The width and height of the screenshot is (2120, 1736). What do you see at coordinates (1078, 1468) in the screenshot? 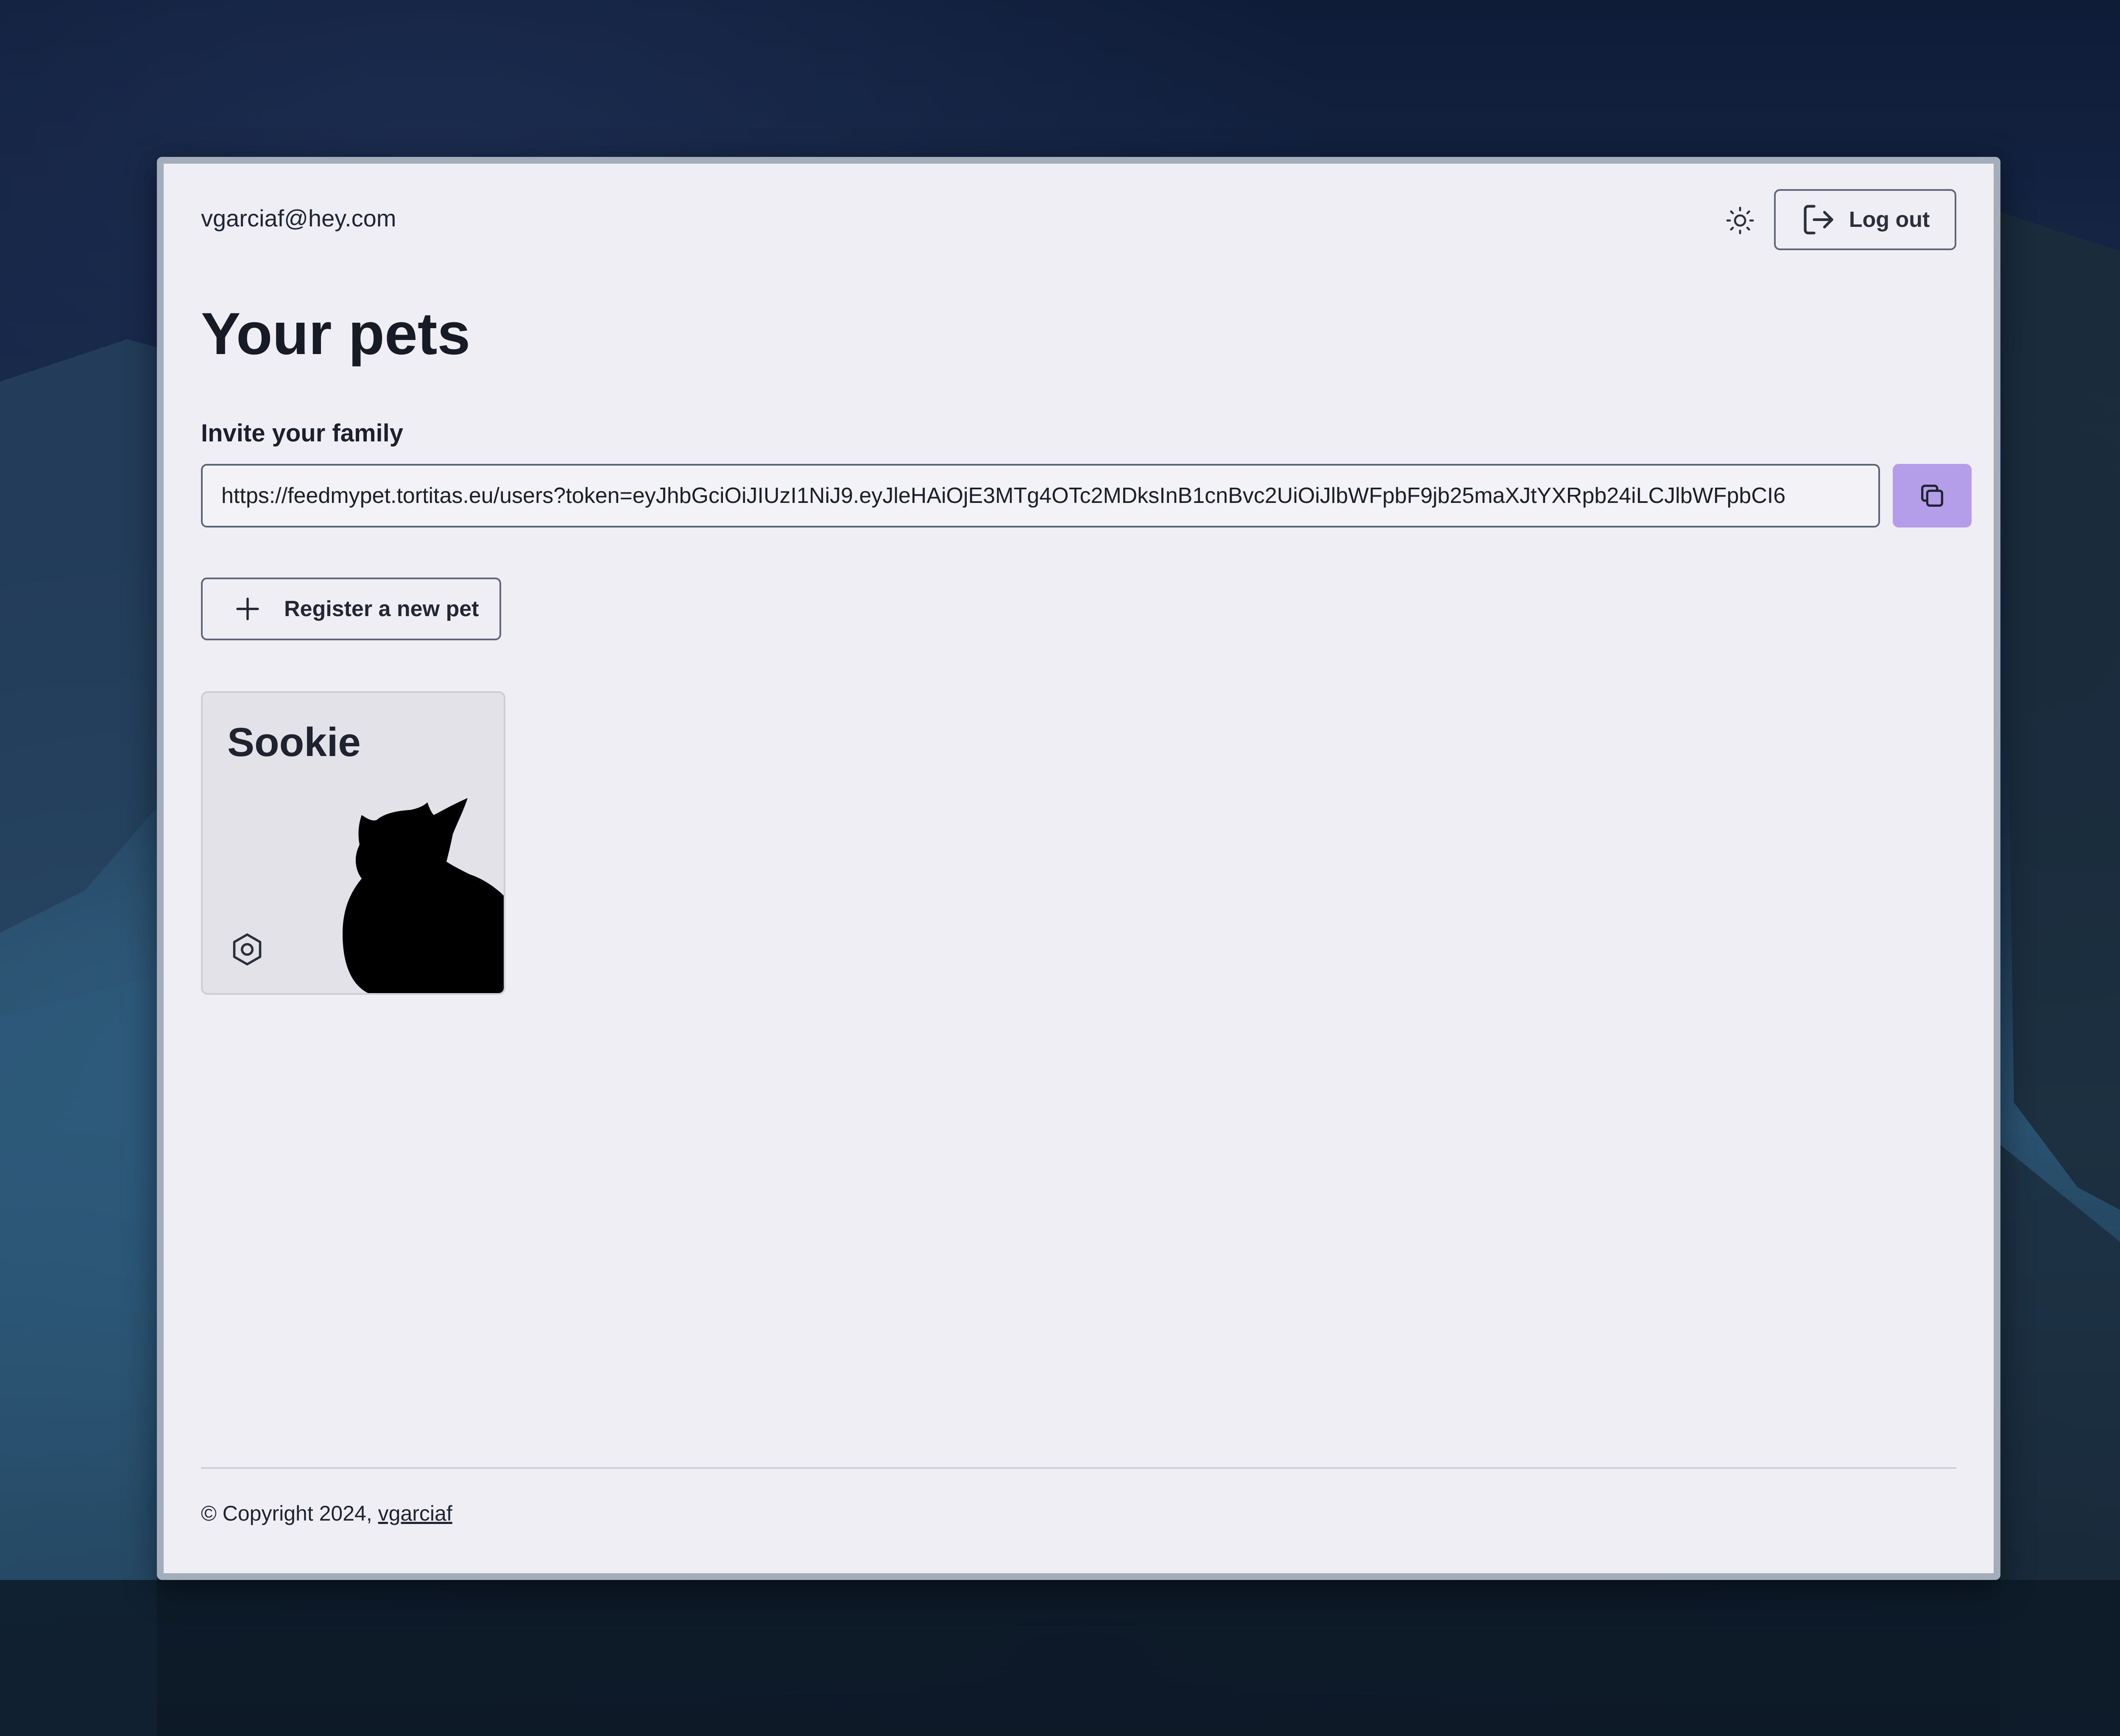
I see `footer-divider` at bounding box center [1078, 1468].